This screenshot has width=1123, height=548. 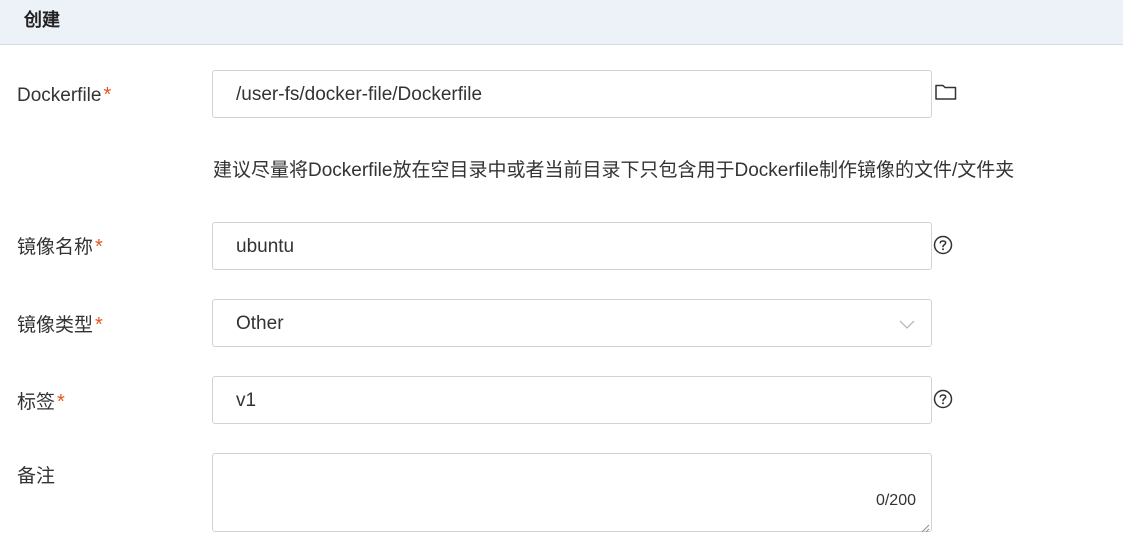 I want to click on tag-label: 标签 *, so click(x=41, y=402).